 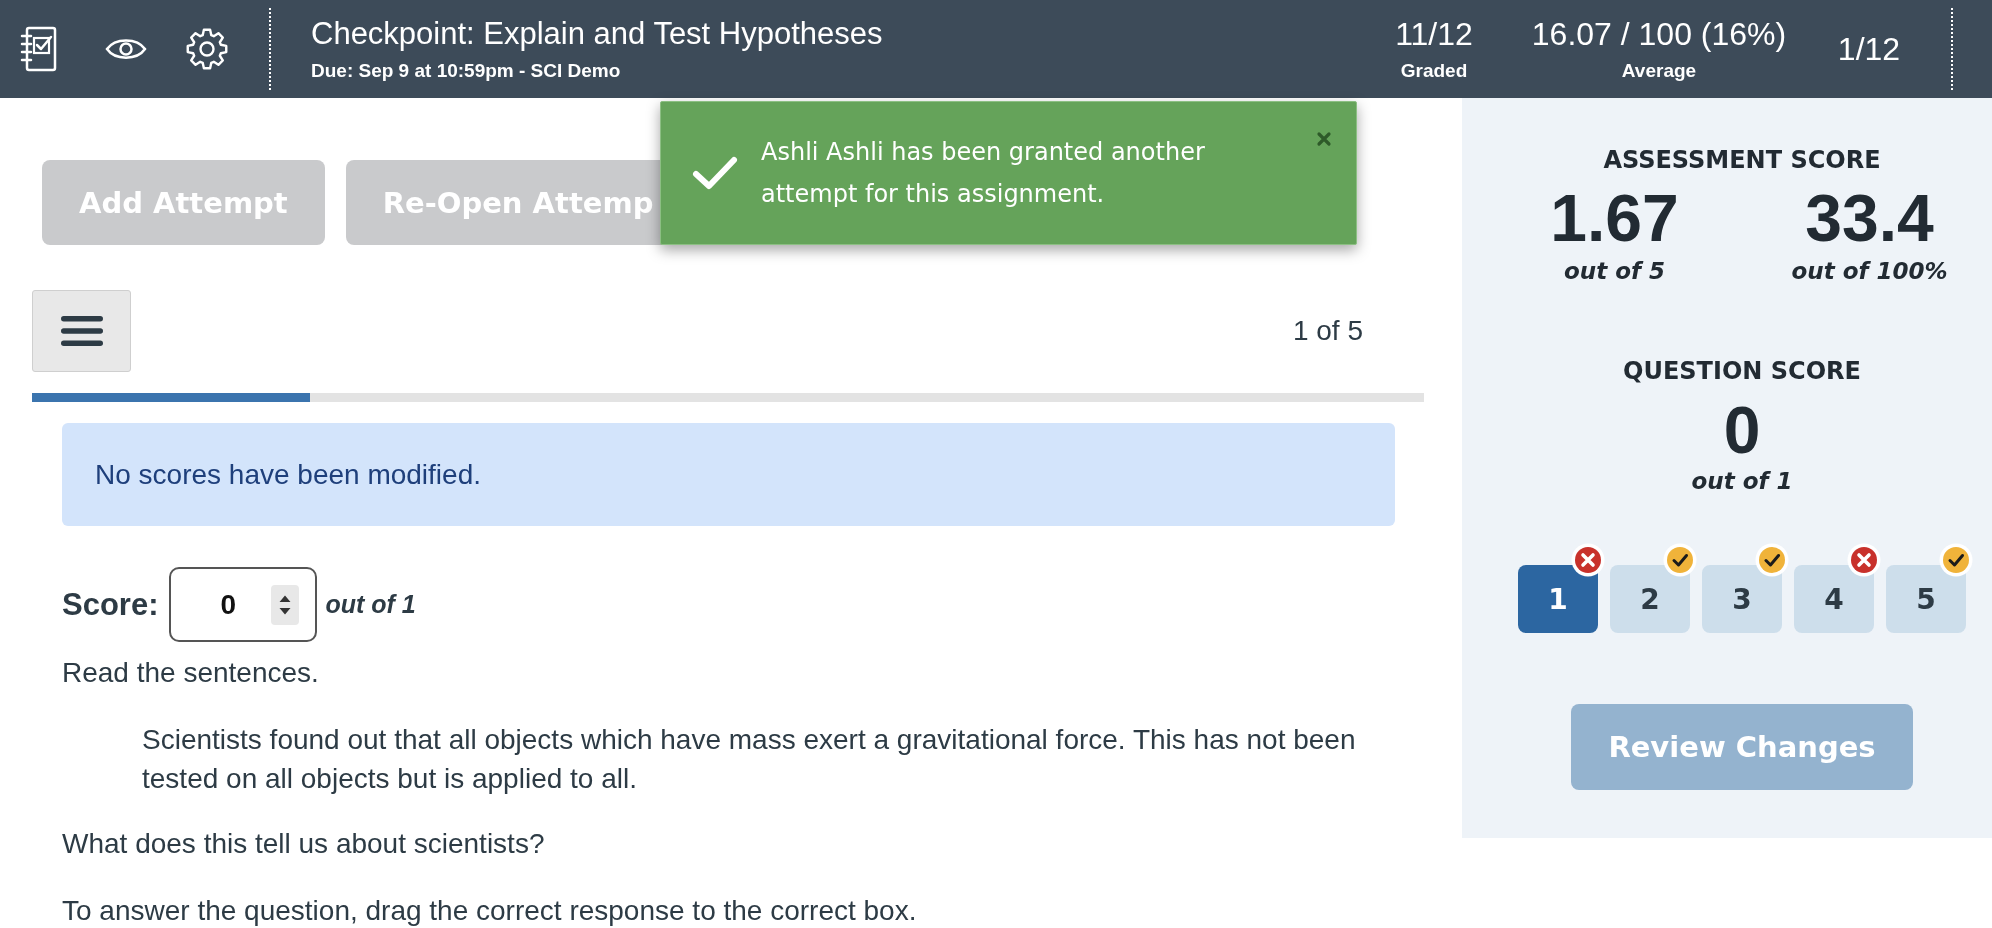 What do you see at coordinates (1614, 271) in the screenshot?
I see `score-caption: out of 5` at bounding box center [1614, 271].